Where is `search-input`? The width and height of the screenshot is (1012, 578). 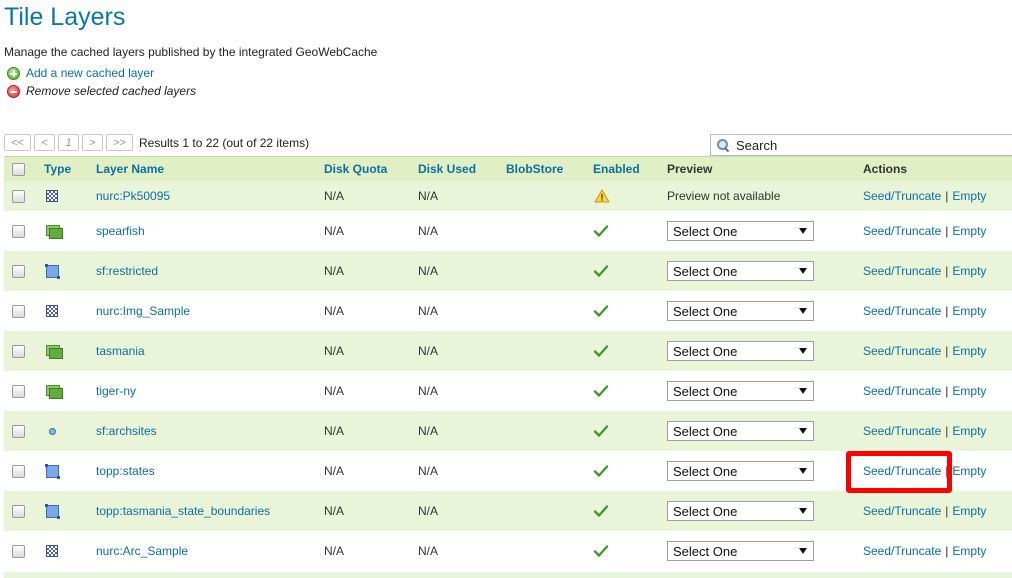
search-input is located at coordinates (866, 145).